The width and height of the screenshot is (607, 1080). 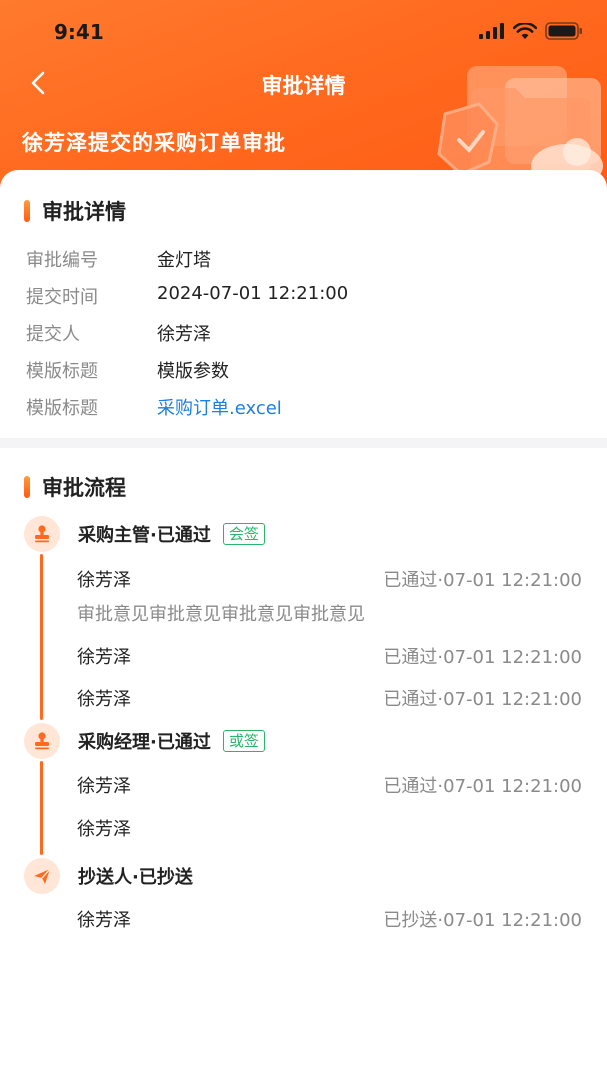 I want to click on flow-section-title: 审批流程, so click(x=75, y=487).